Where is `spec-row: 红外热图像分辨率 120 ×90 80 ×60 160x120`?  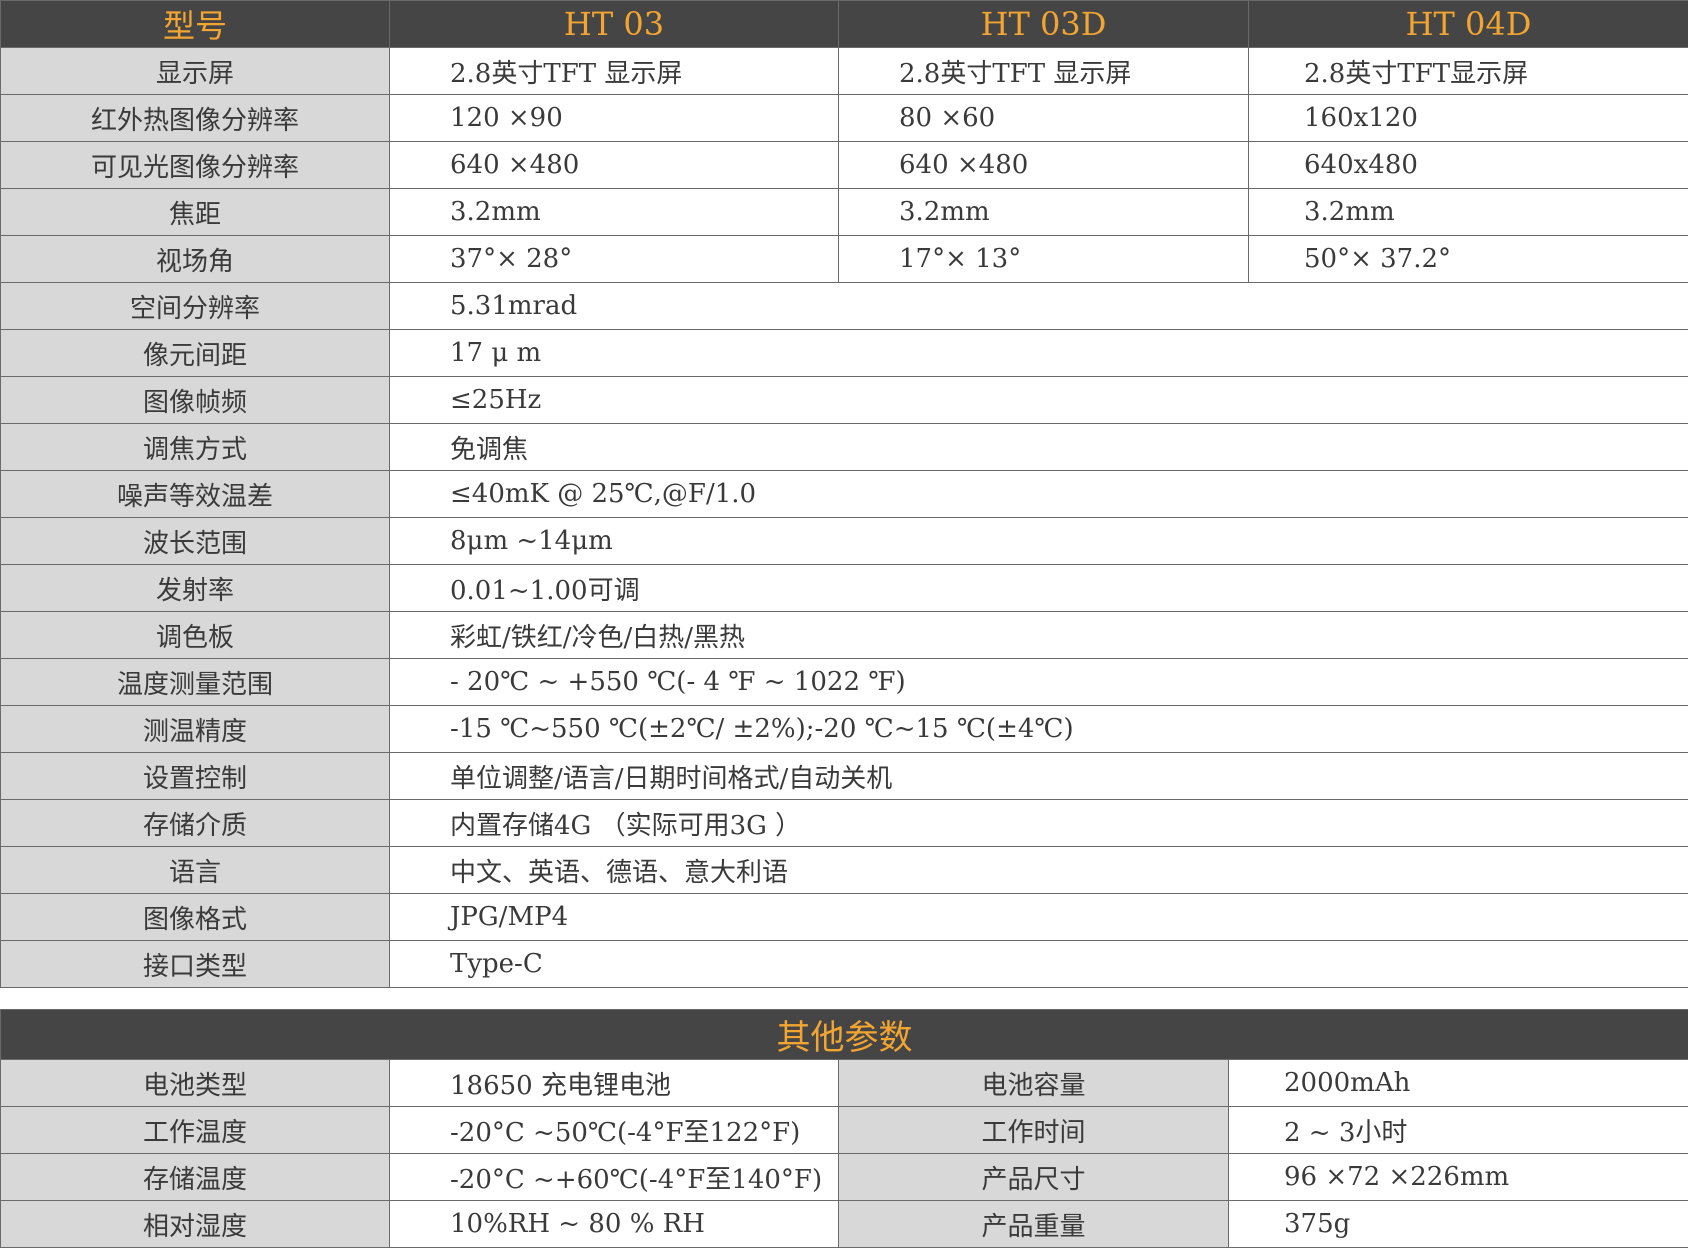
spec-row: 红外热图像分辨率 120 ×90 80 ×60 160x120 is located at coordinates (844, 118).